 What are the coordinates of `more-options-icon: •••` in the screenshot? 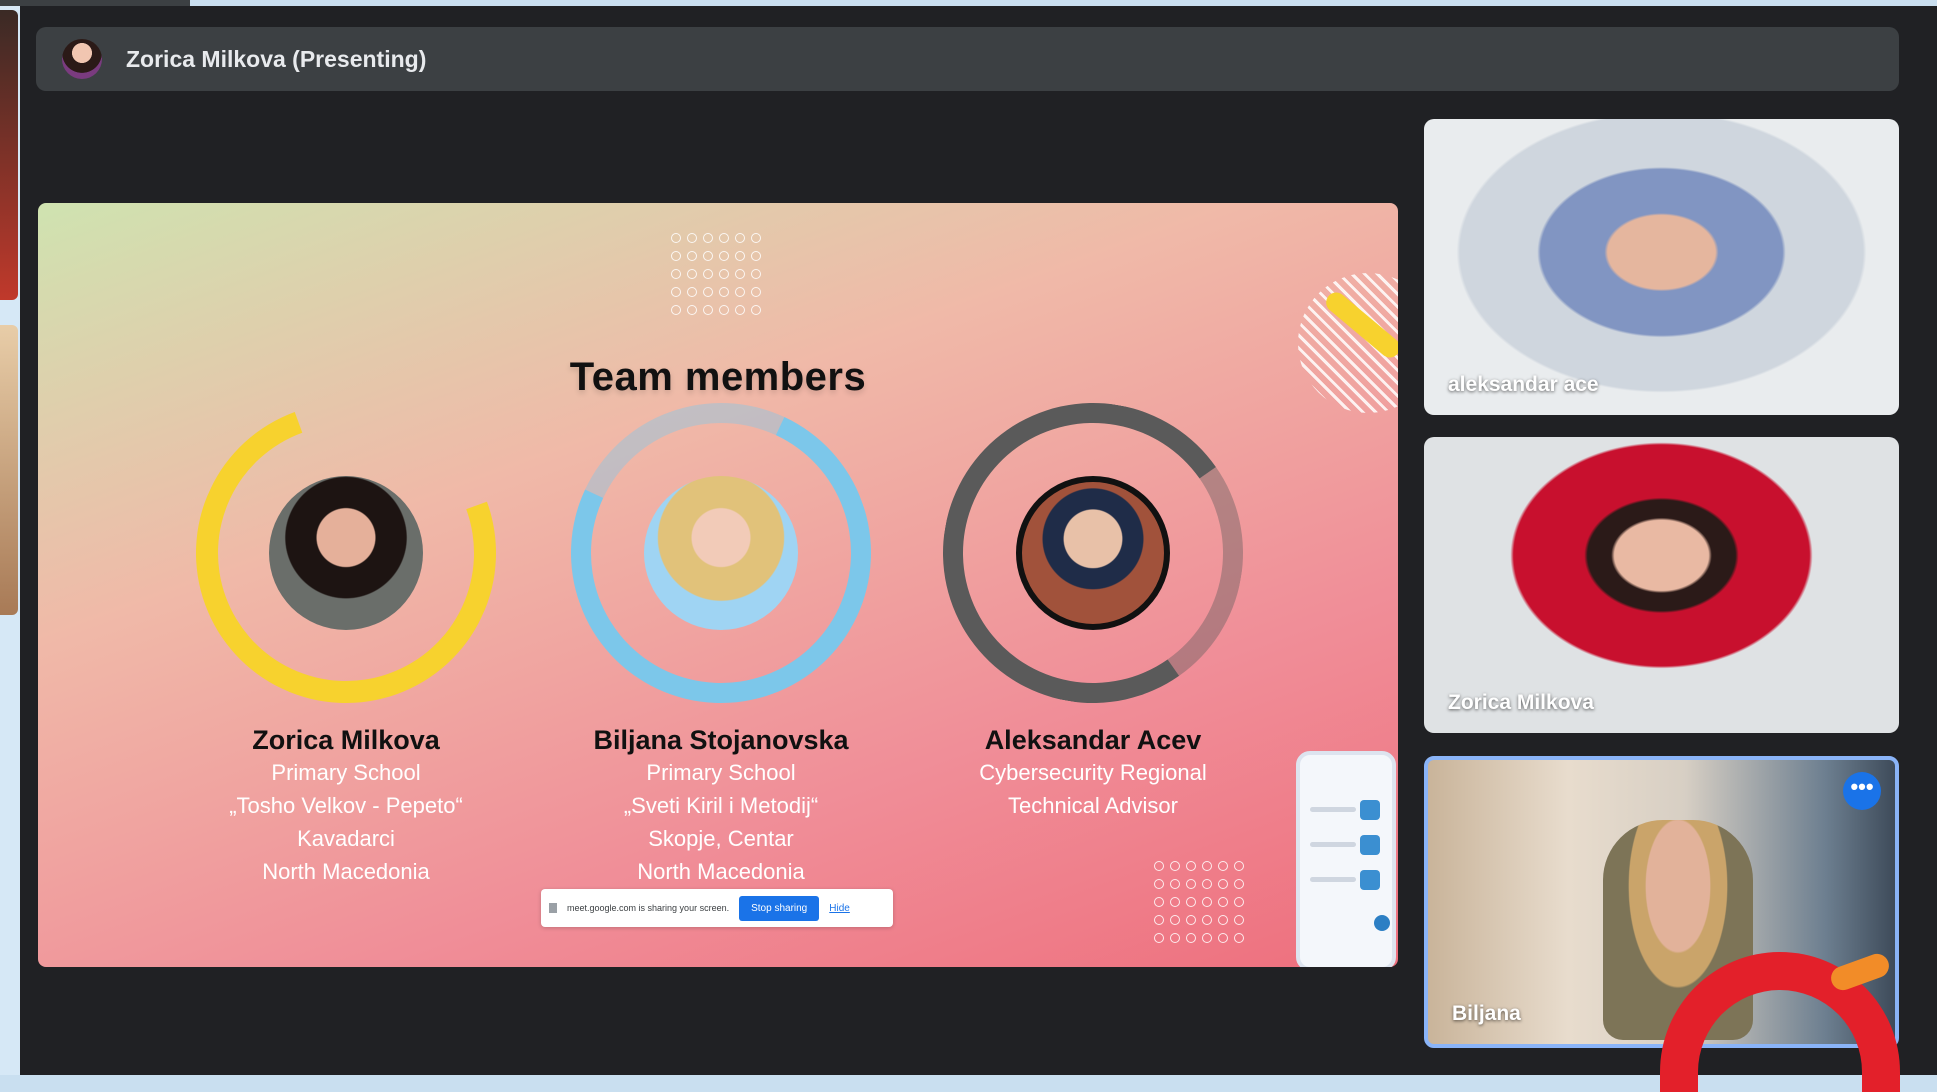 It's located at (1862, 791).